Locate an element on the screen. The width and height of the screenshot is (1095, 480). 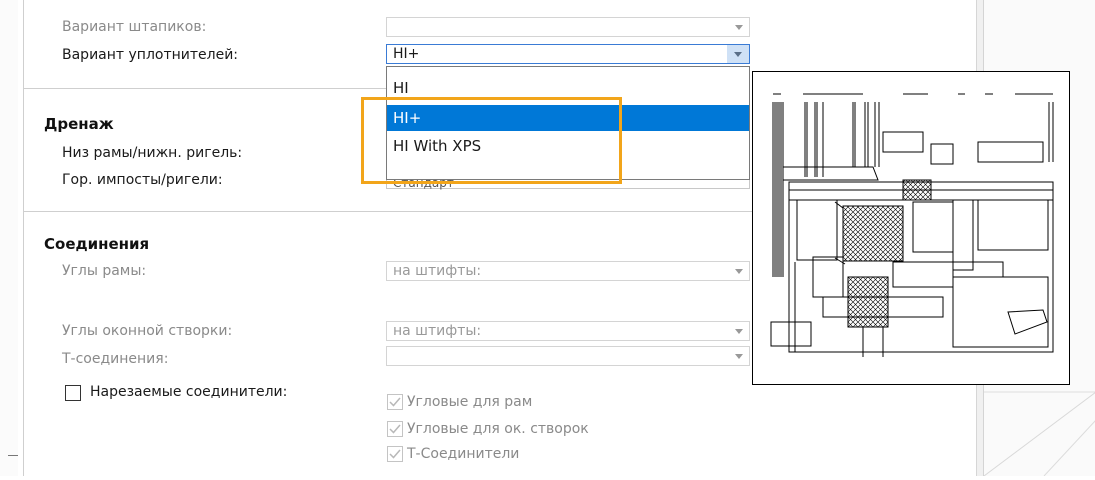
left-edge-panel is located at coordinates (9, 238).